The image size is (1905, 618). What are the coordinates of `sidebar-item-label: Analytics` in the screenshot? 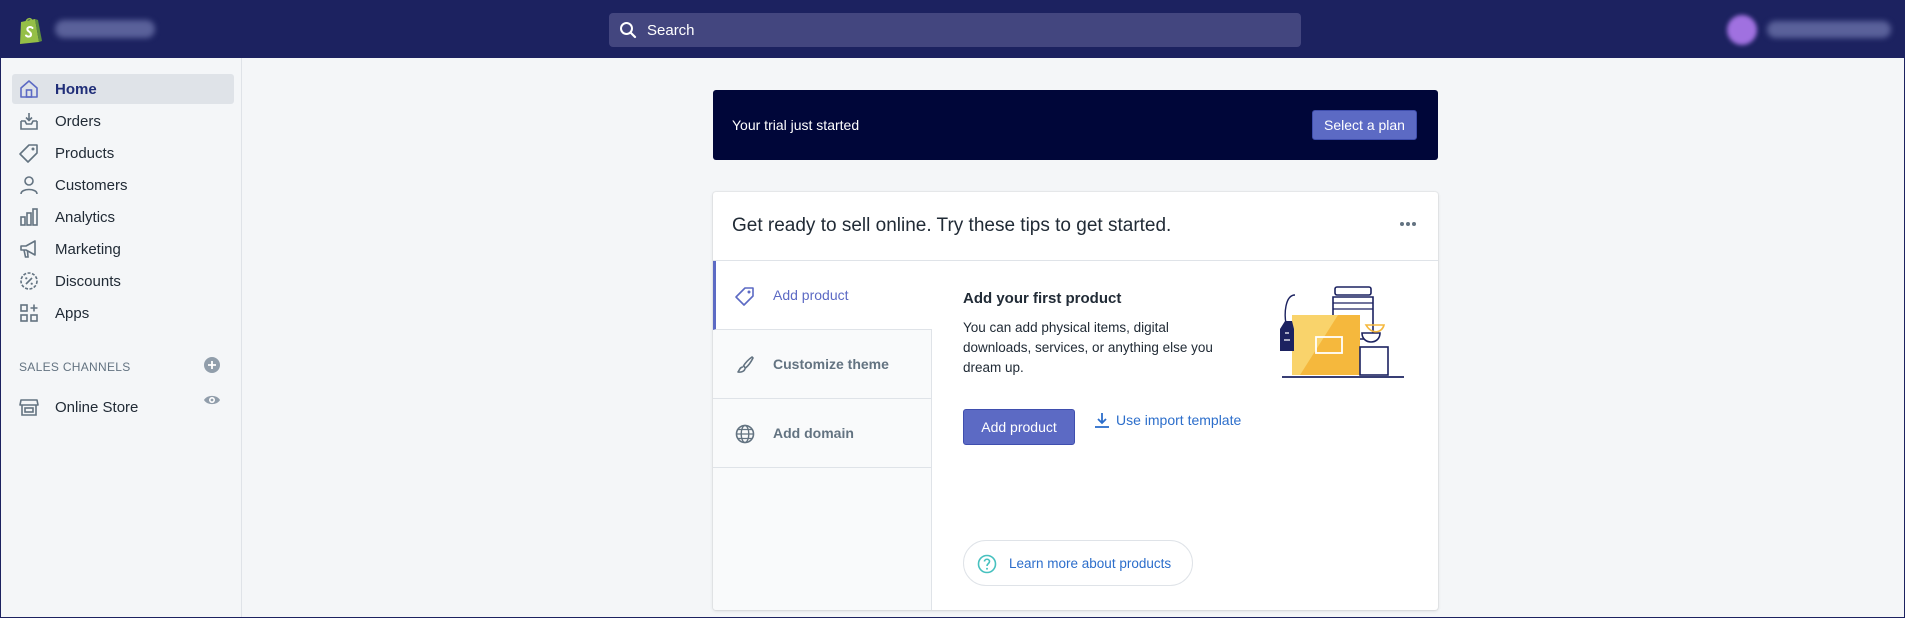 It's located at (85, 217).